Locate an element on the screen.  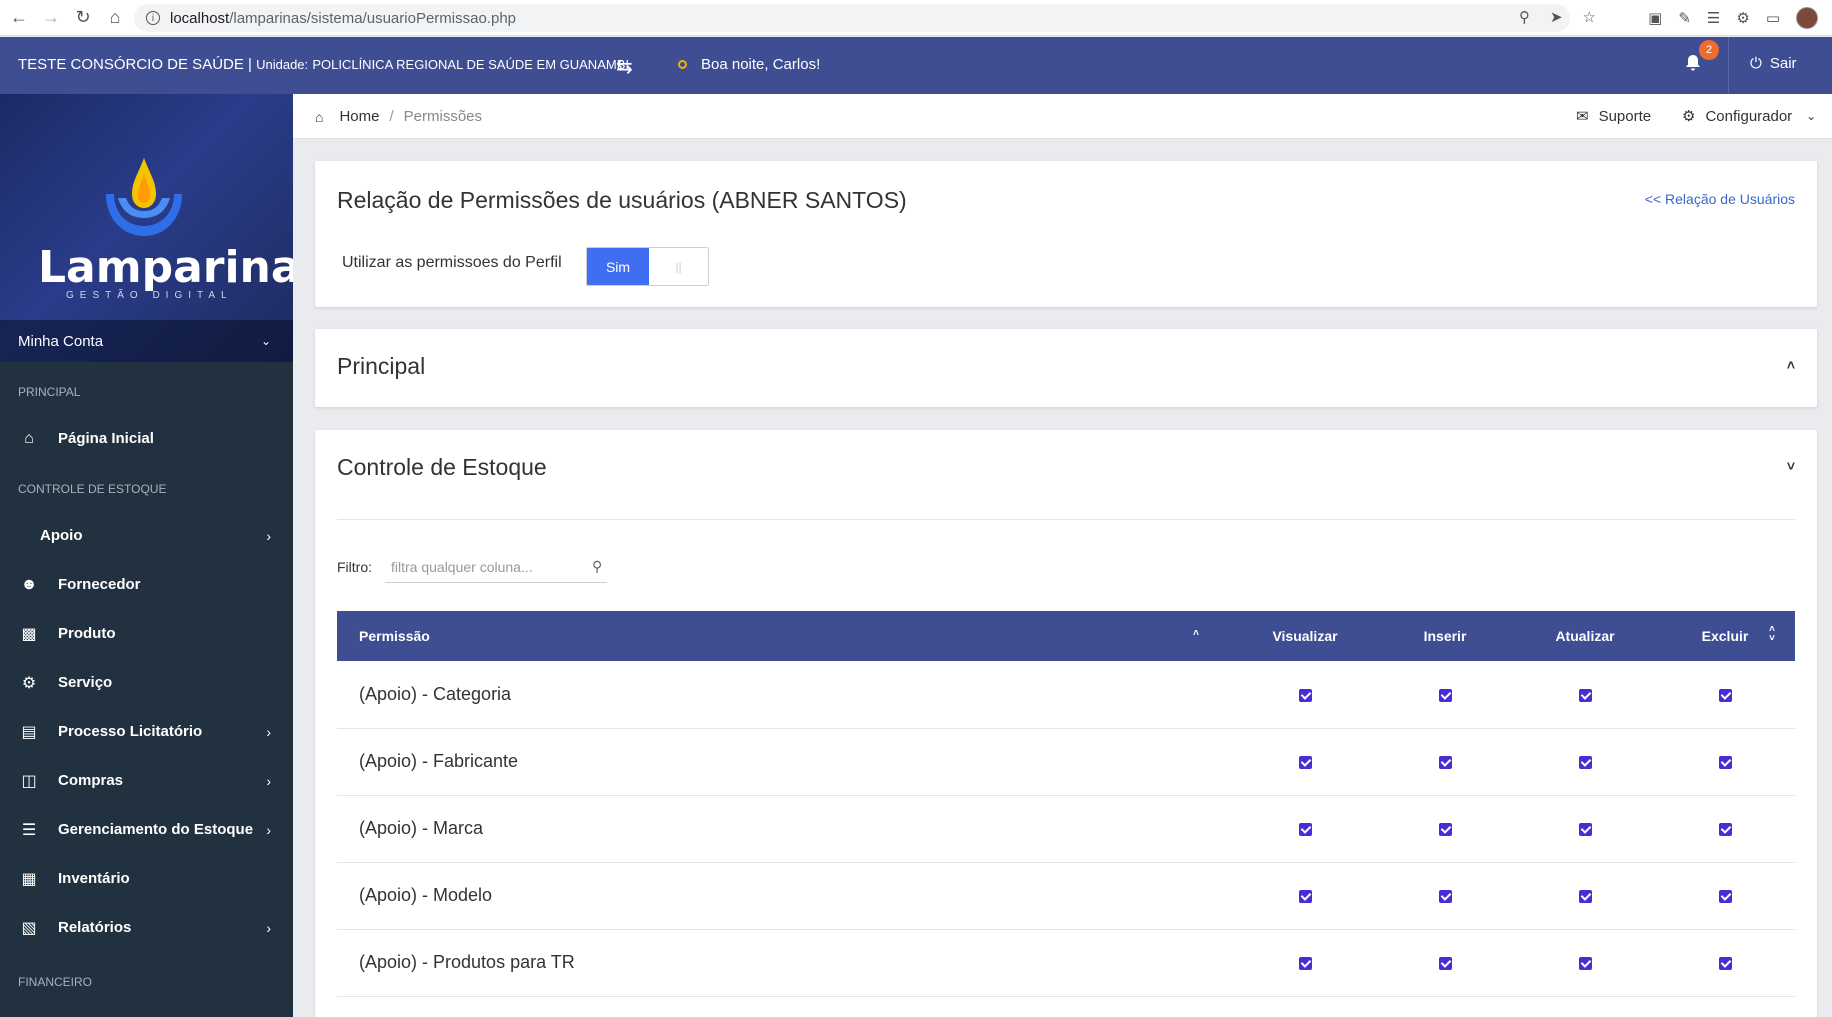
sidebar-item-fornecedor: ☻ Fornecedor is located at coordinates (146, 584).